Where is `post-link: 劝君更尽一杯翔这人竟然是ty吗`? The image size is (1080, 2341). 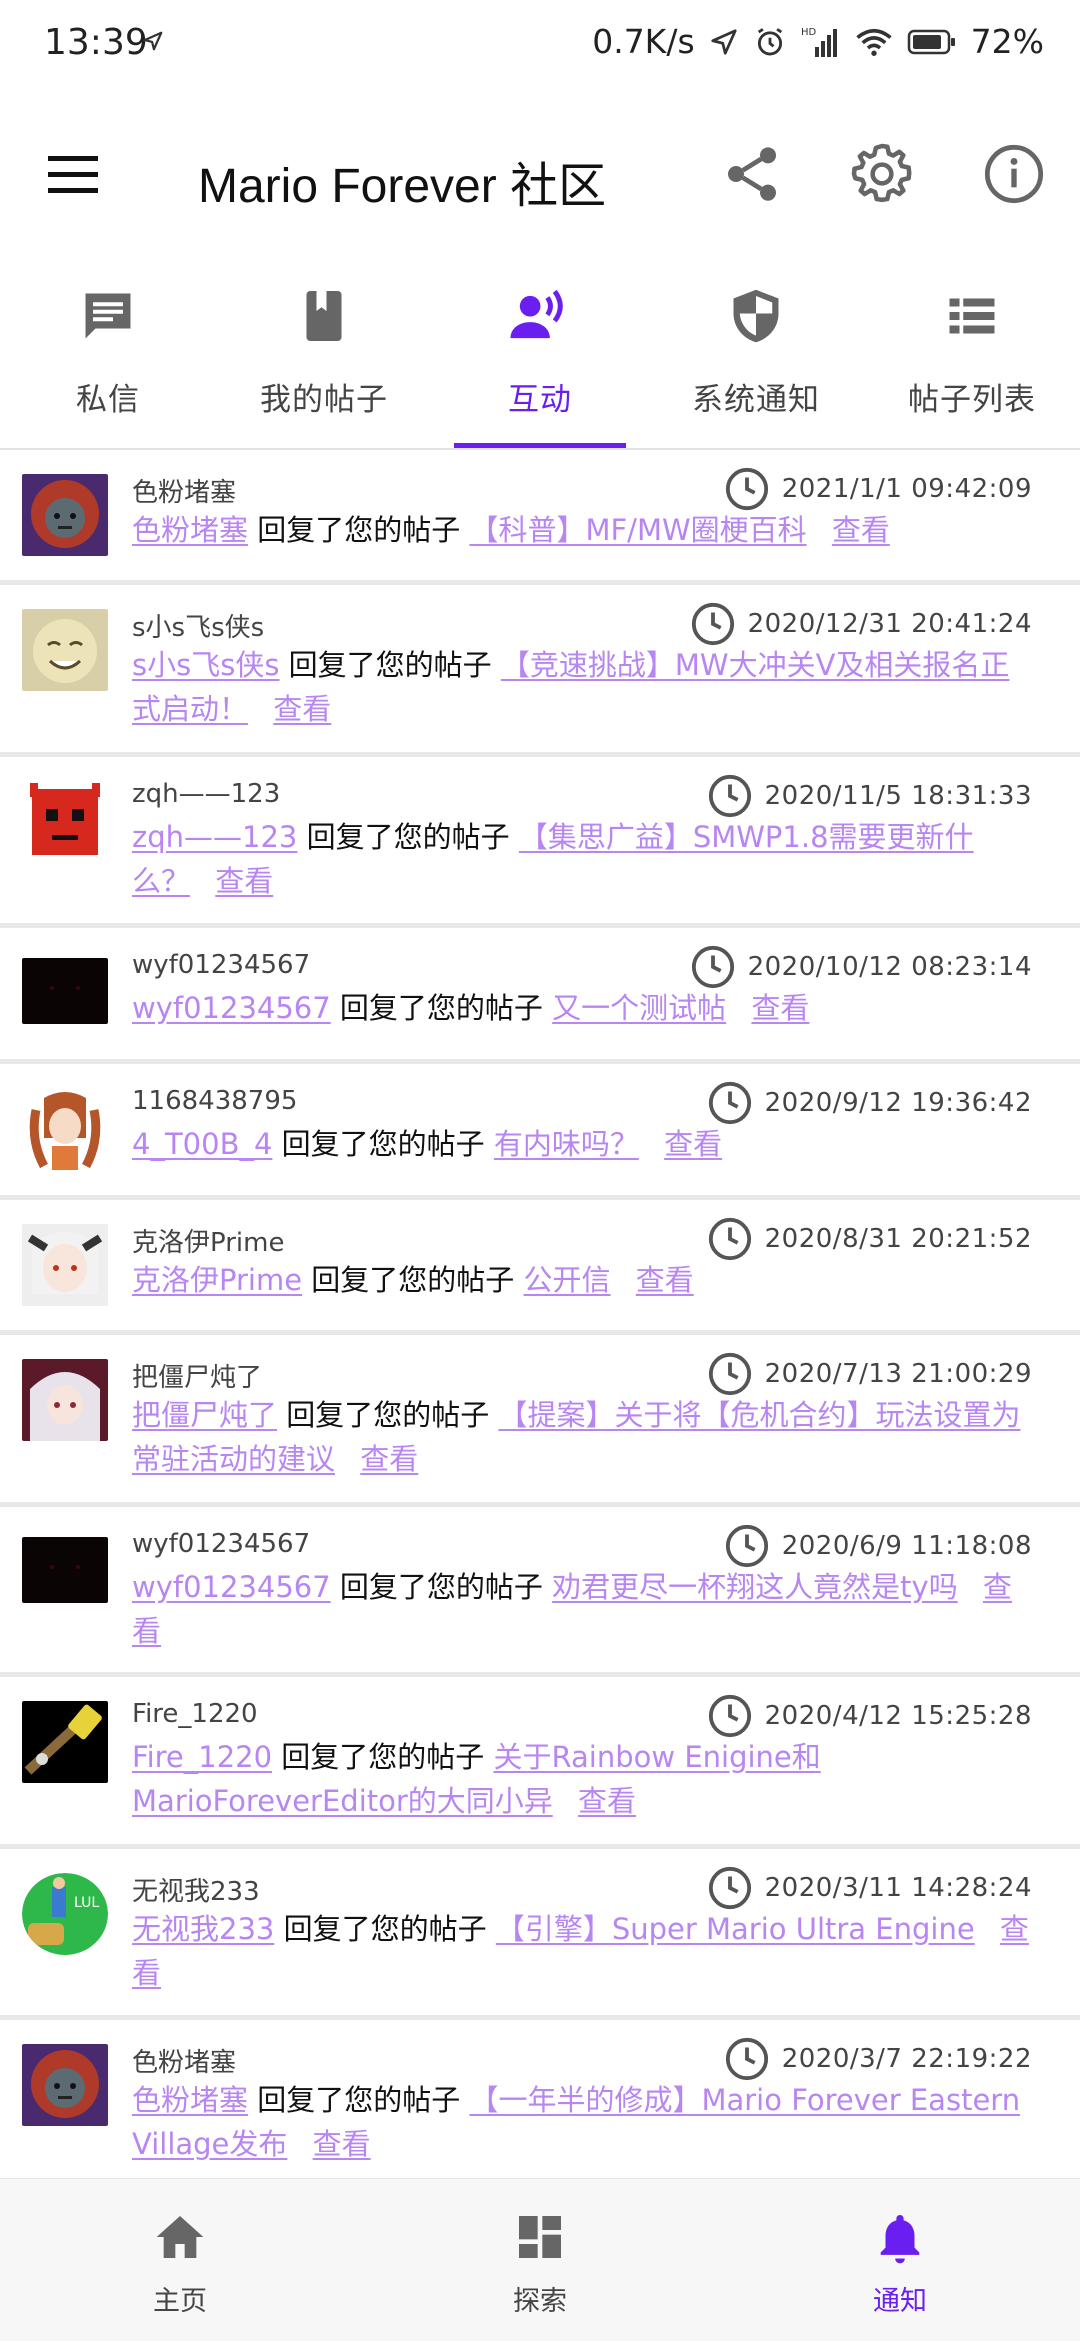 post-link: 劝君更尽一杯翔这人竟然是ty吗 is located at coordinates (755, 1587).